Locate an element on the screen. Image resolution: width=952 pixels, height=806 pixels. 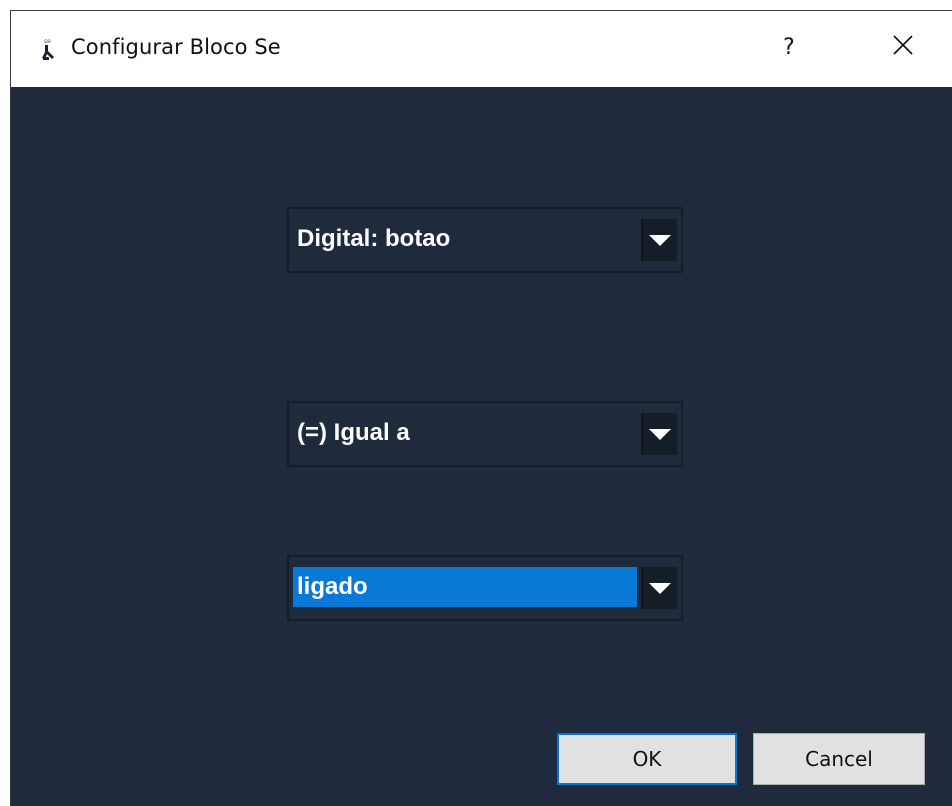
app-icon: se is located at coordinates (48, 49).